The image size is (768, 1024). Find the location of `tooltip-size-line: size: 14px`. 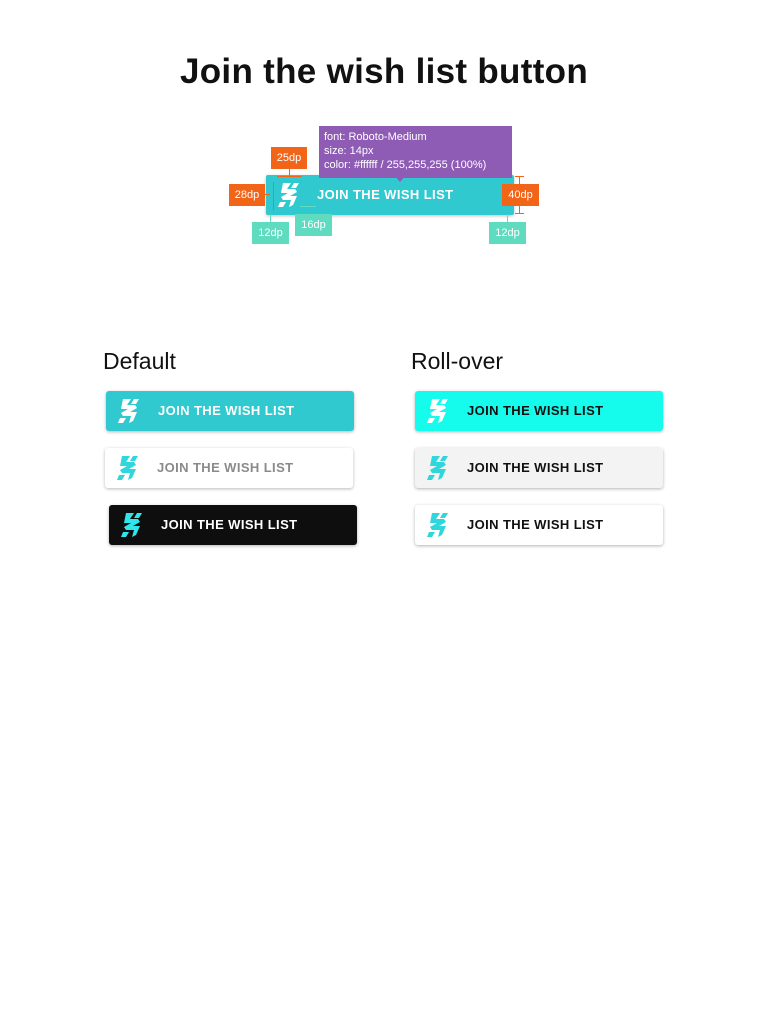

tooltip-size-line: size: 14px is located at coordinates (349, 151).